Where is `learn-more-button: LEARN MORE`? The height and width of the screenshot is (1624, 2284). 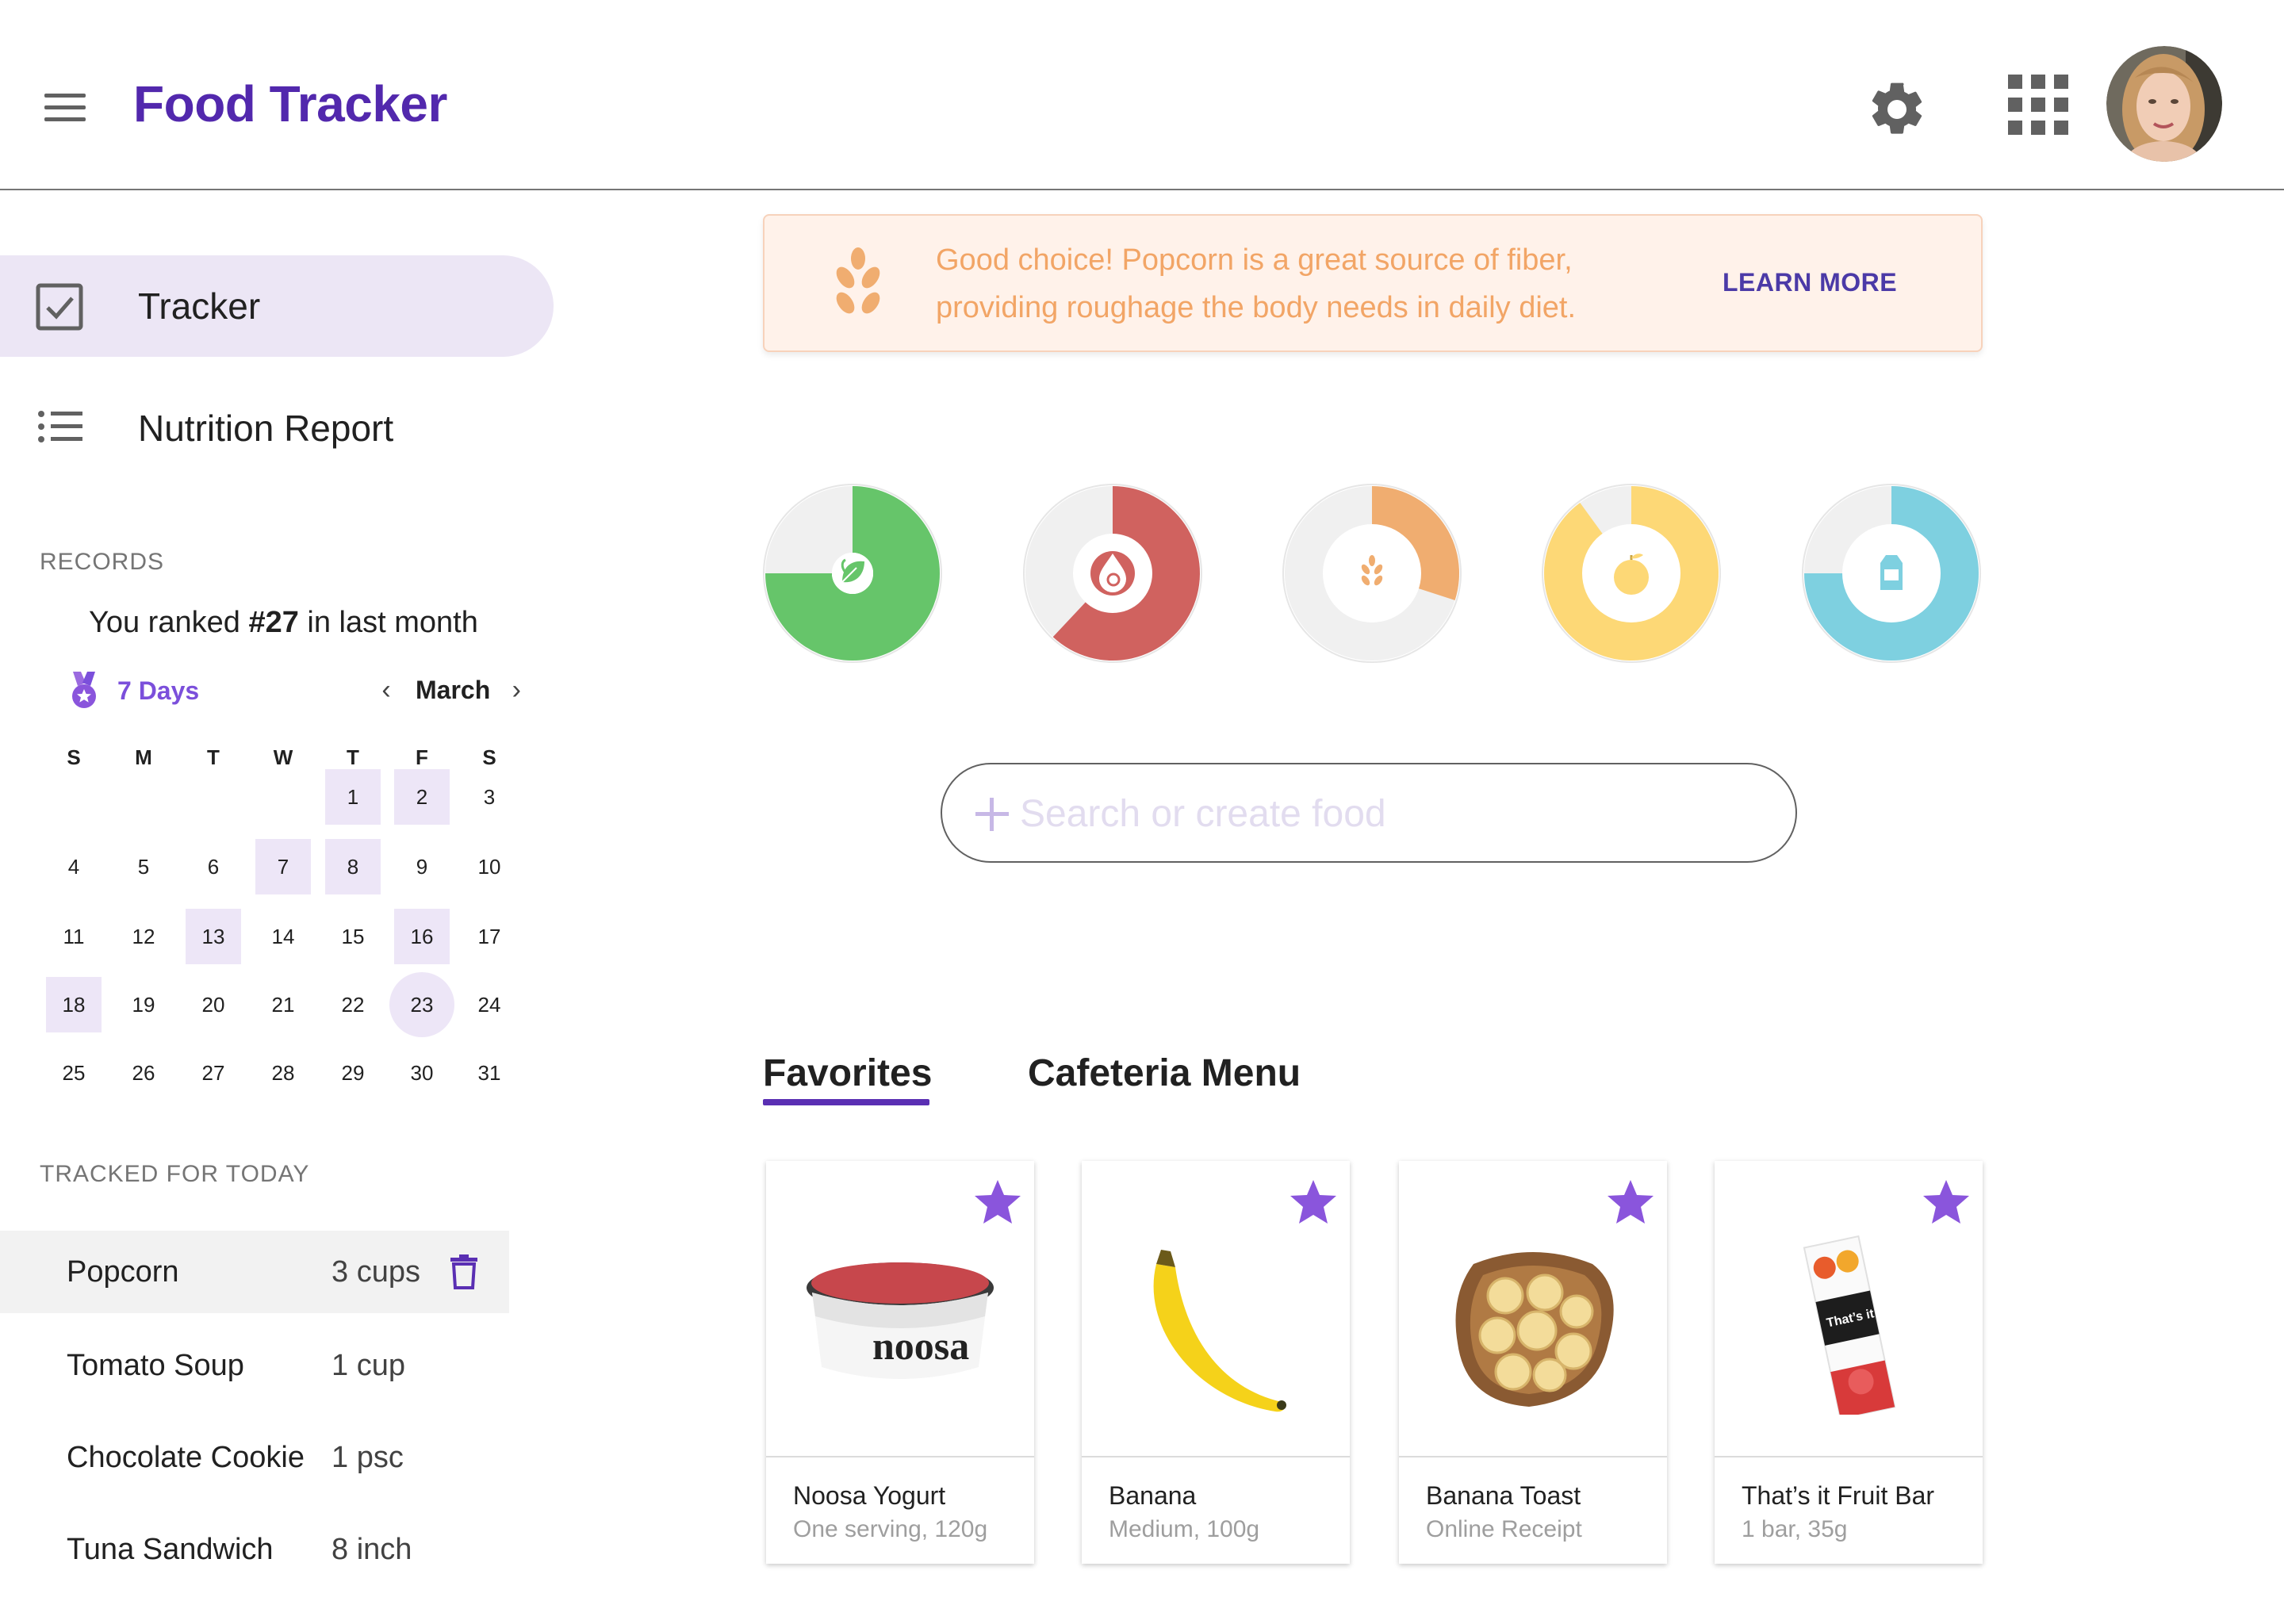
learn-more-button: LEARN MORE is located at coordinates (1810, 282).